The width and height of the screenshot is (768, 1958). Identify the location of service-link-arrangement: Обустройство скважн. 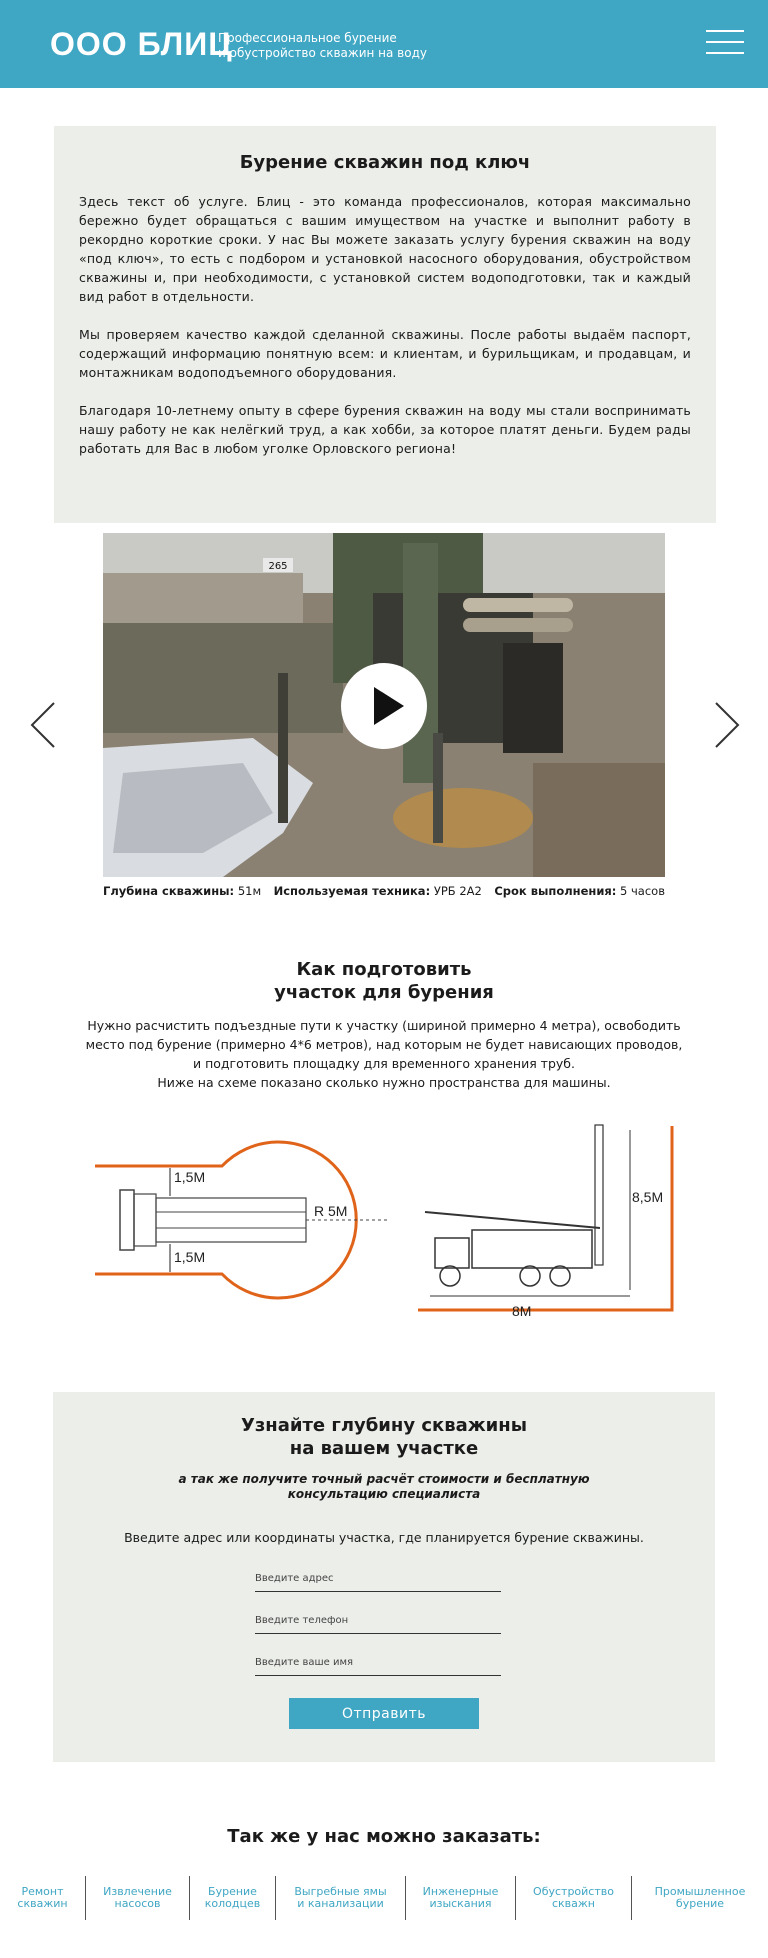
(574, 1898).